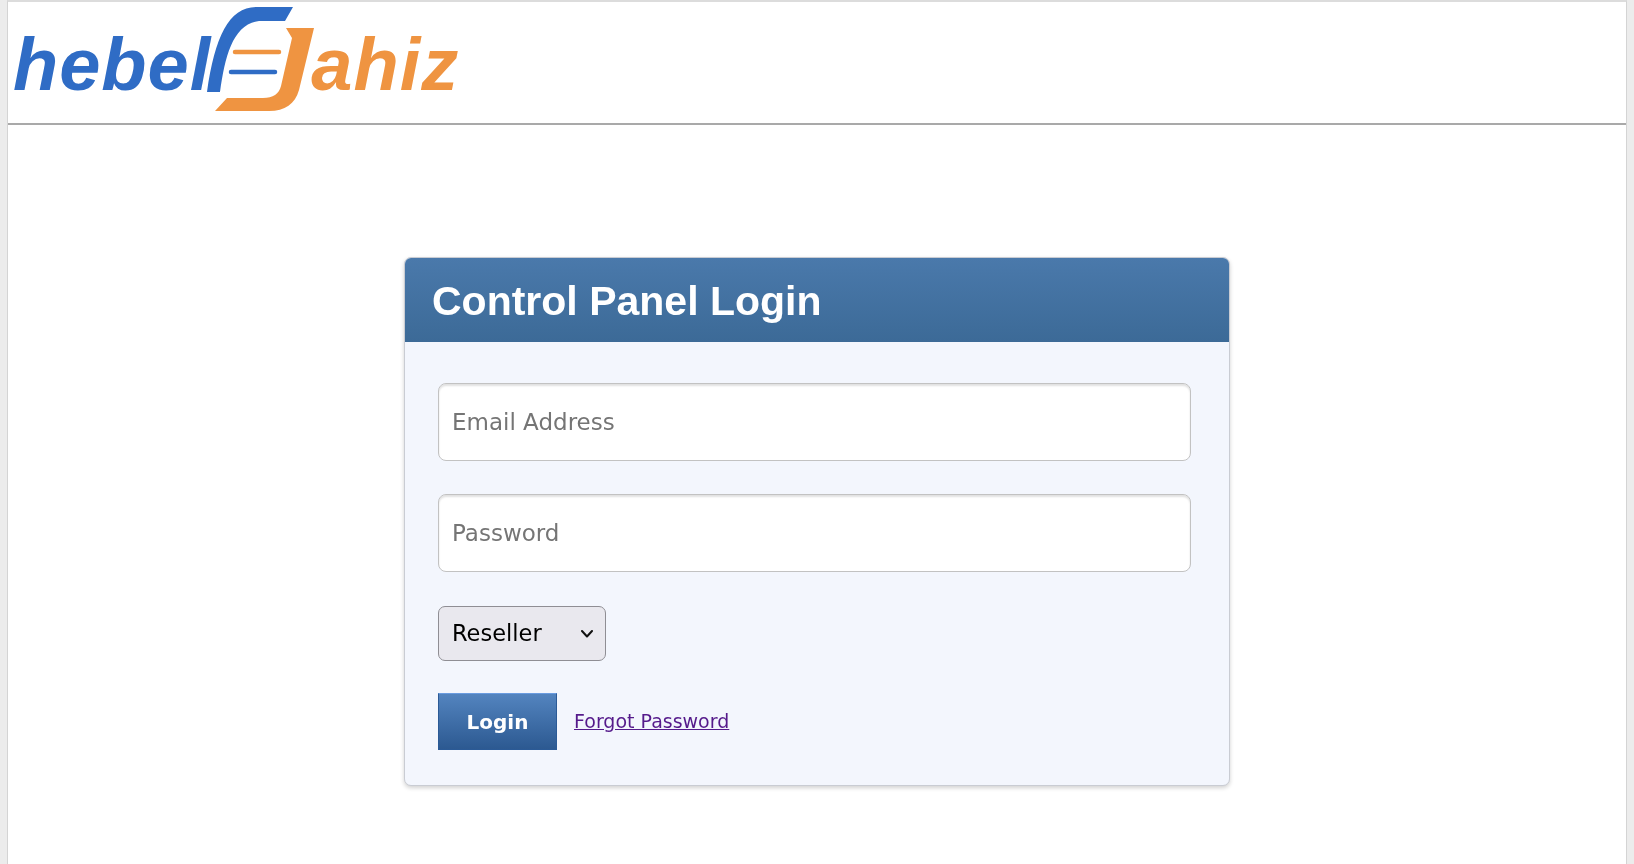  What do you see at coordinates (627, 301) in the screenshot?
I see `panel-title: Control Panel Login` at bounding box center [627, 301].